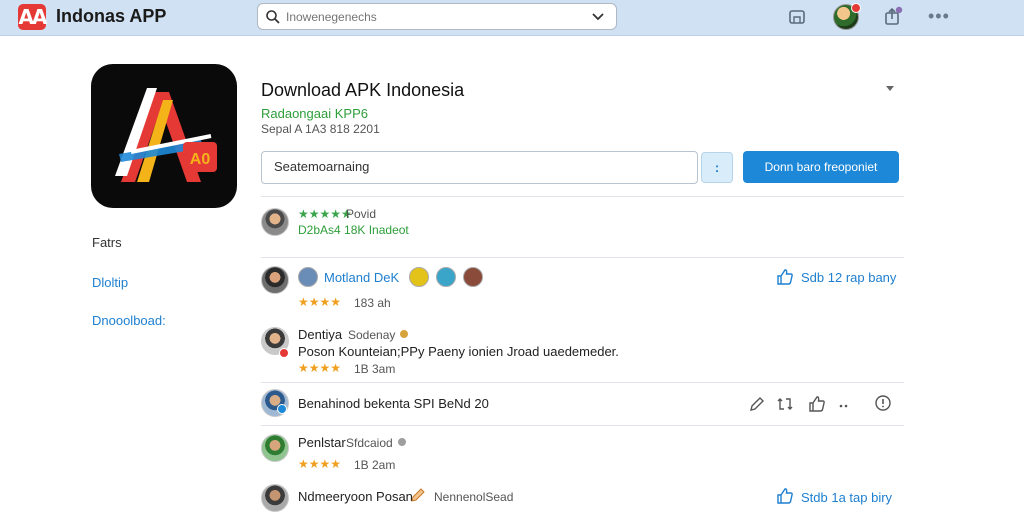 This screenshot has width=1024, height=512. What do you see at coordinates (273, 17) in the screenshot?
I see `search-icon` at bounding box center [273, 17].